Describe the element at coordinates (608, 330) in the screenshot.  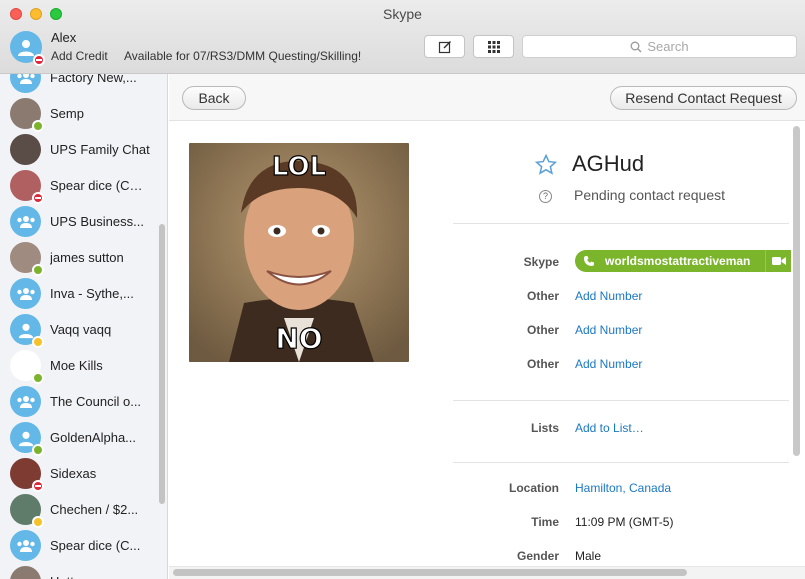
I see `add-number-link-2: Add Number` at that location.